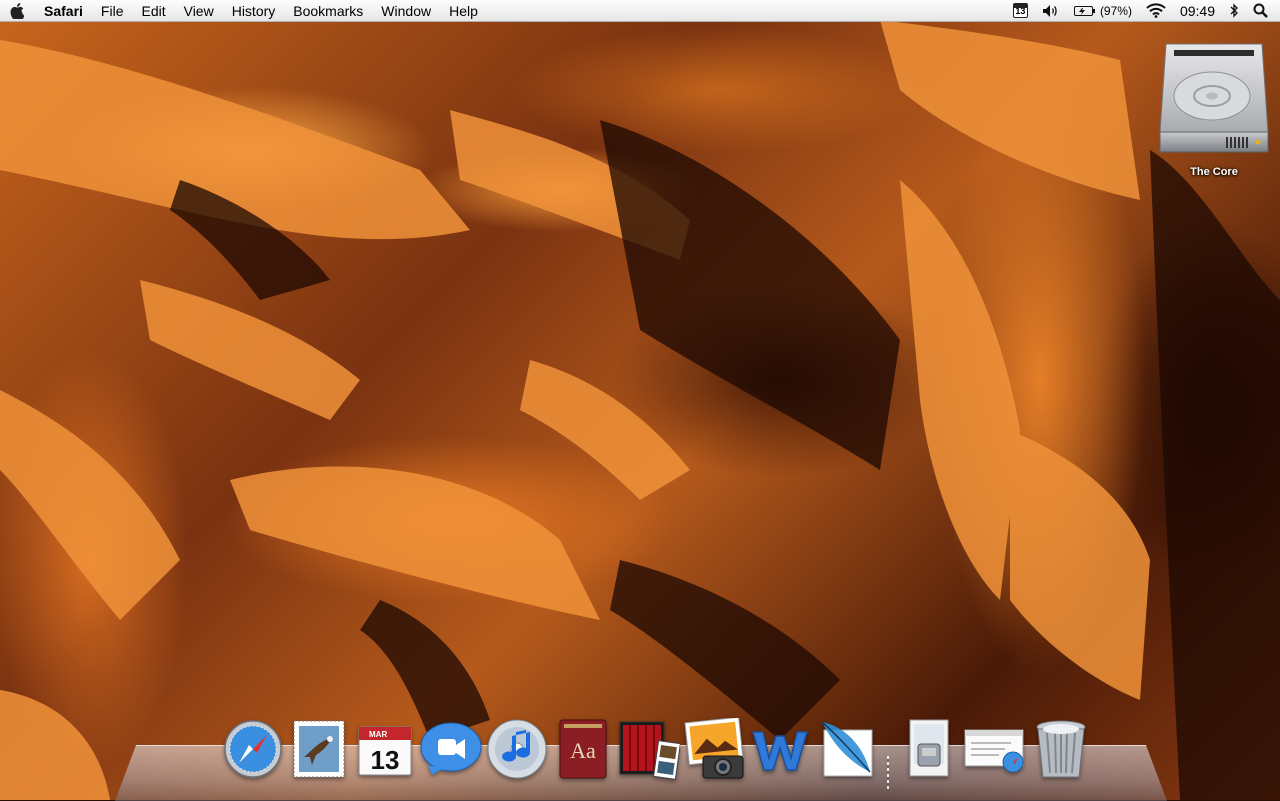 Image resolution: width=1280 pixels, height=801 pixels. I want to click on menu-help: Help, so click(463, 11).